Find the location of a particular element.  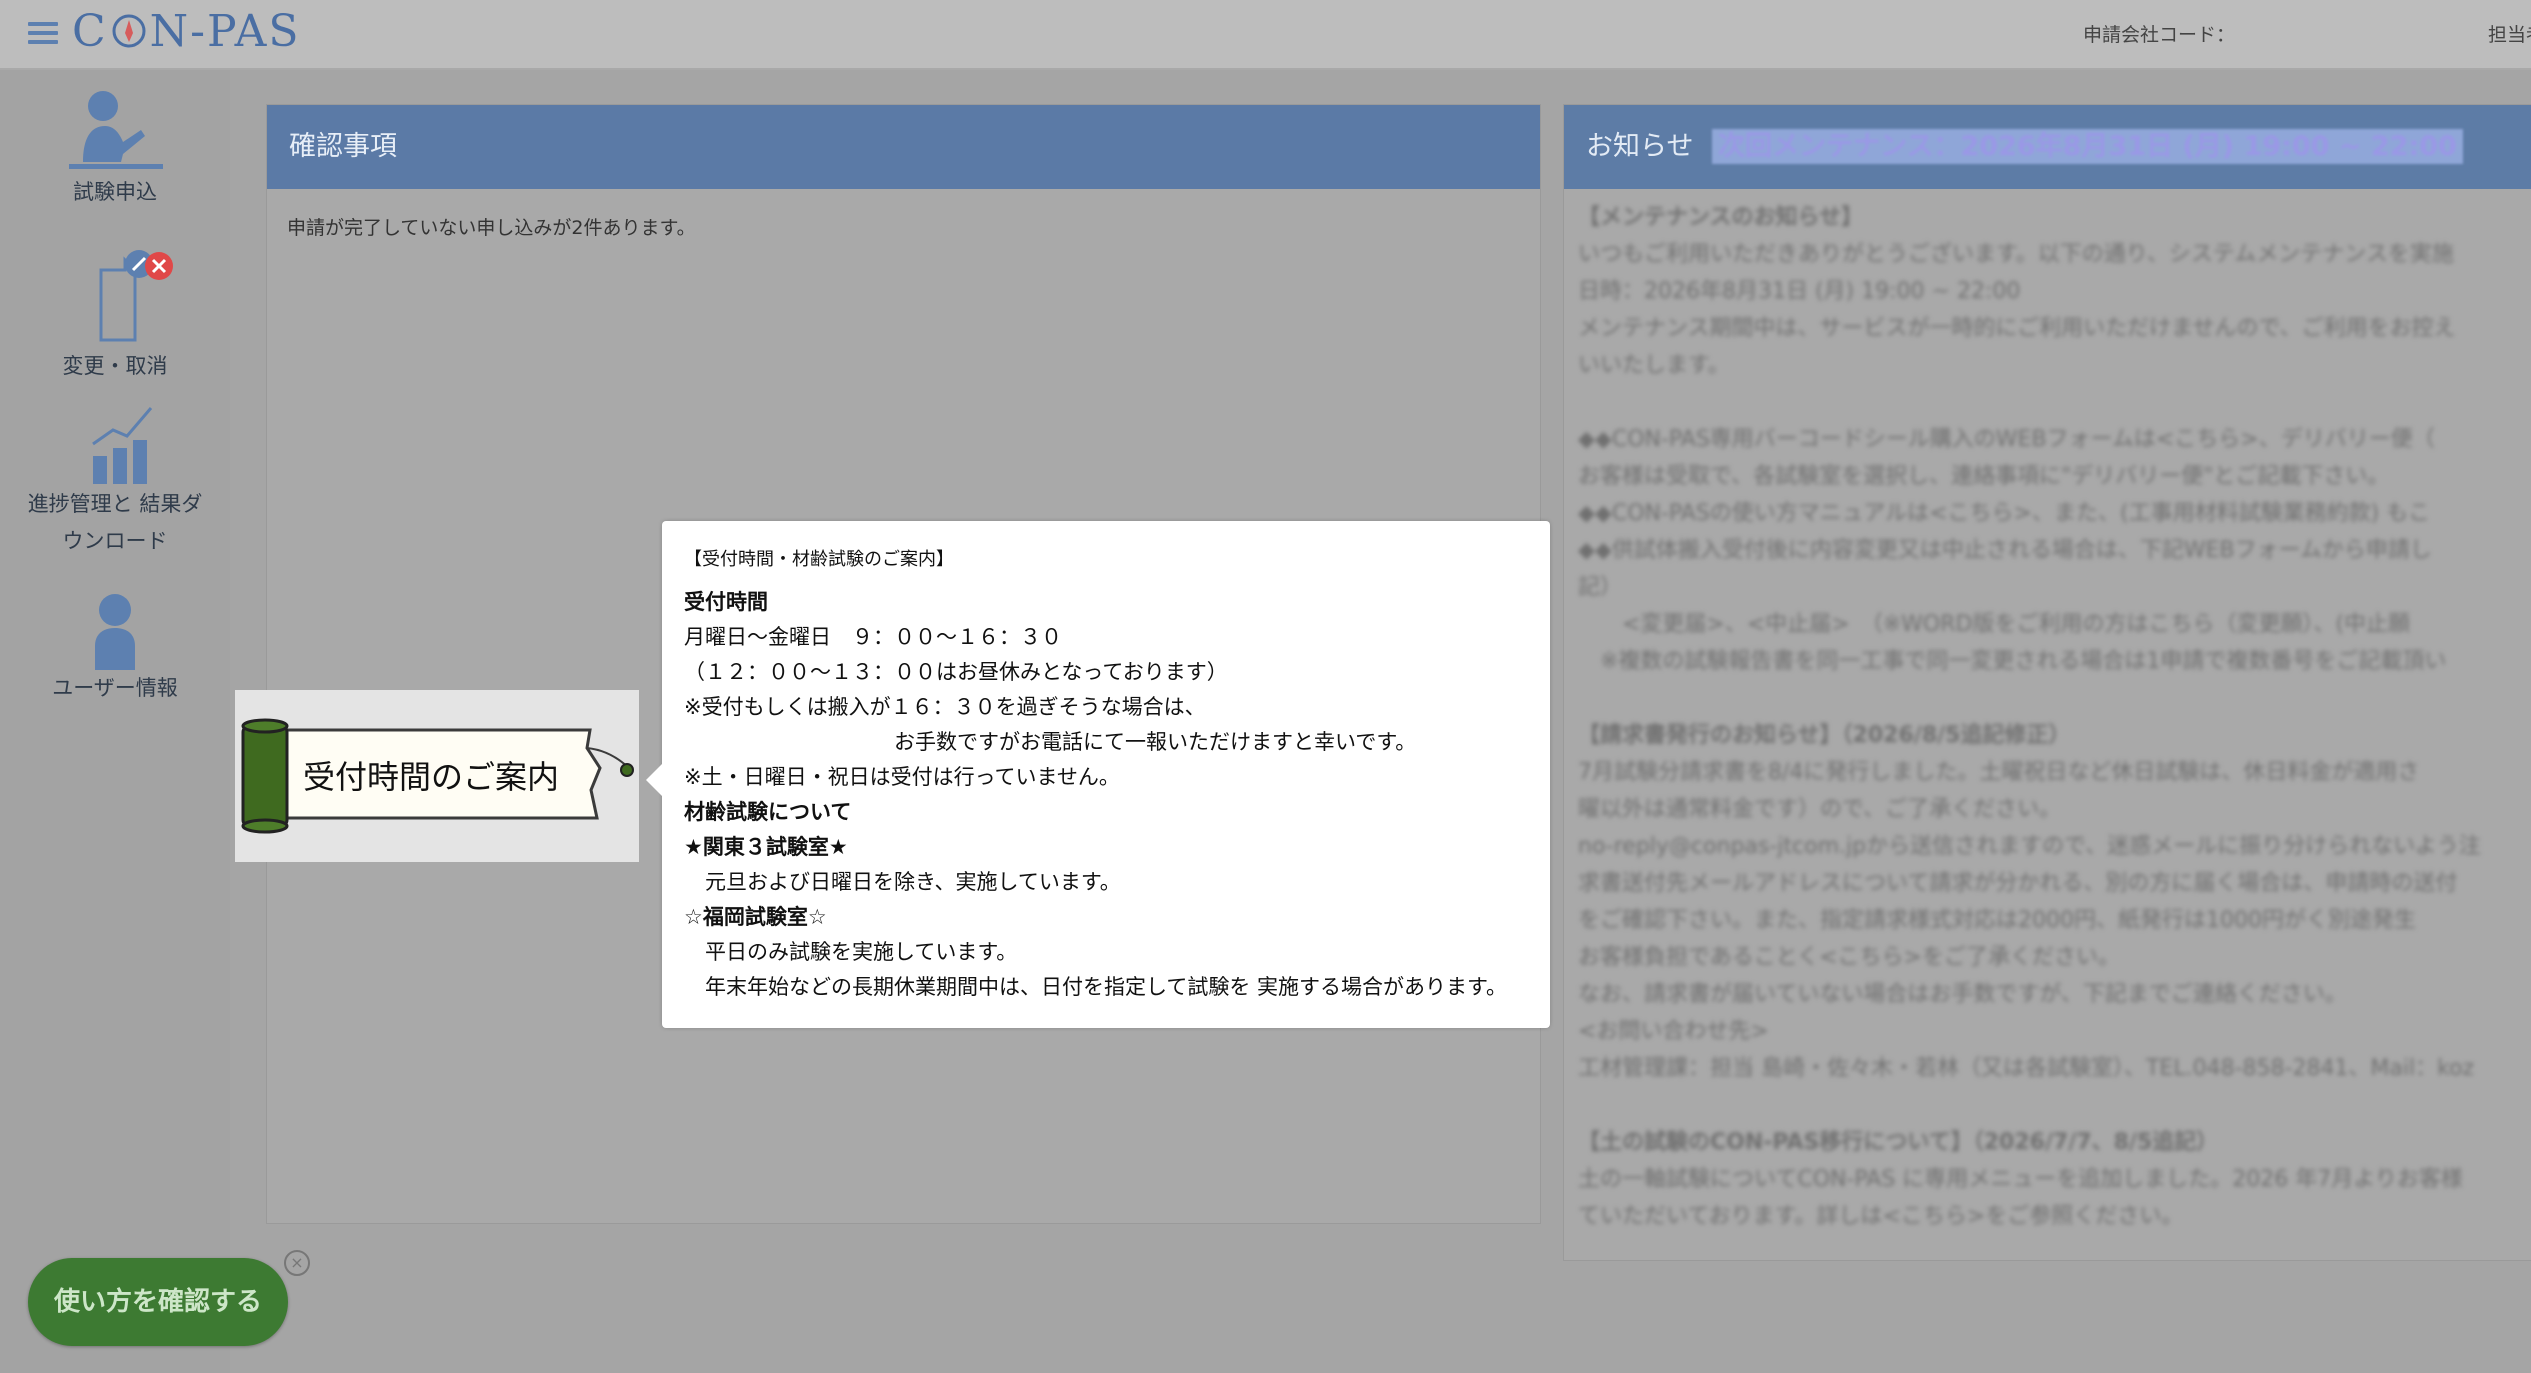

app-header: CN-PAS 申請会社コード： 担当者 is located at coordinates (1265, 35).